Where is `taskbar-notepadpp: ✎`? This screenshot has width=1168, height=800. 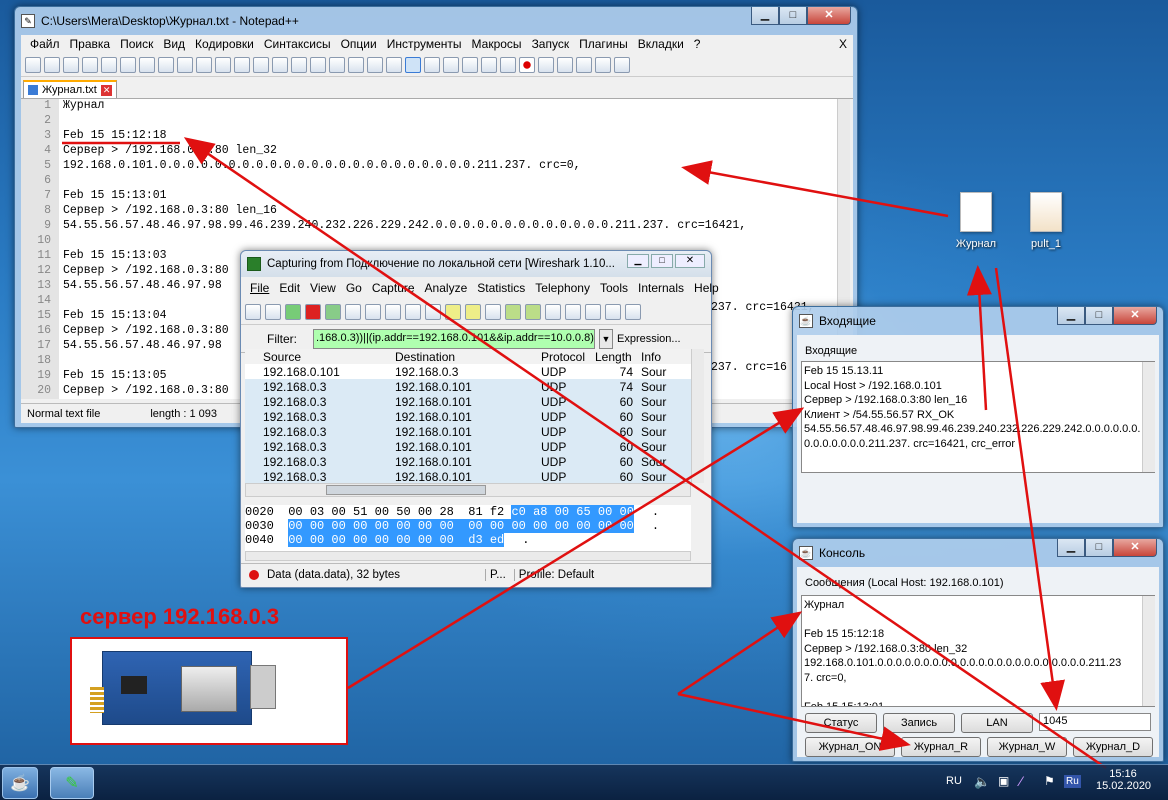 taskbar-notepadpp: ✎ is located at coordinates (72, 783).